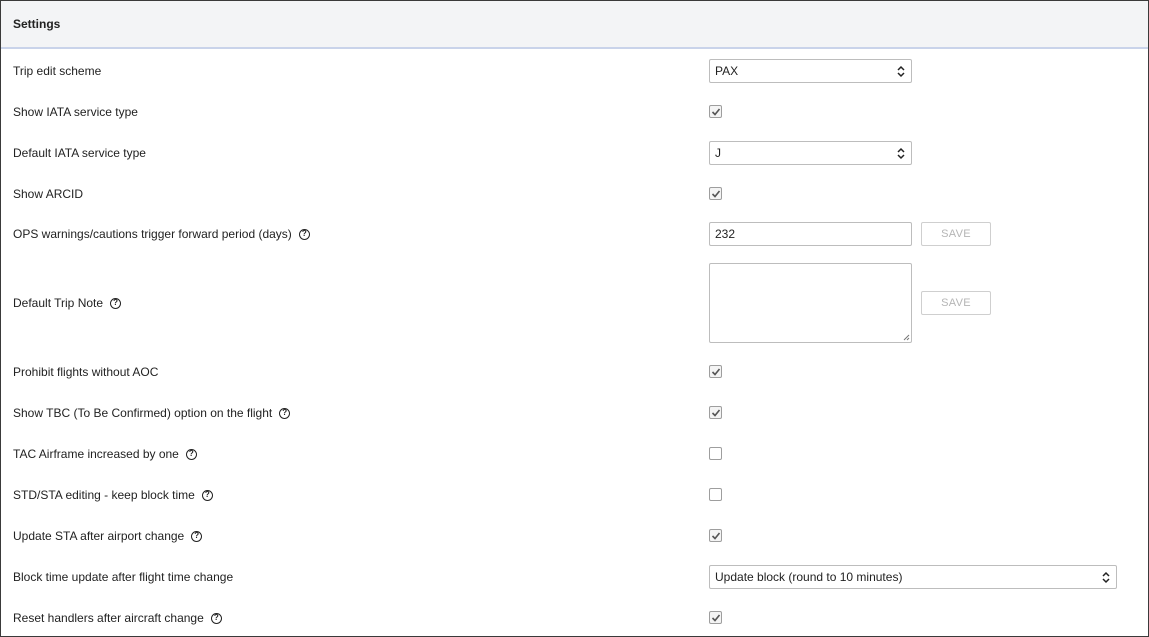  I want to click on prohibit-flights-without-aoc-checkbox, so click(715, 371).